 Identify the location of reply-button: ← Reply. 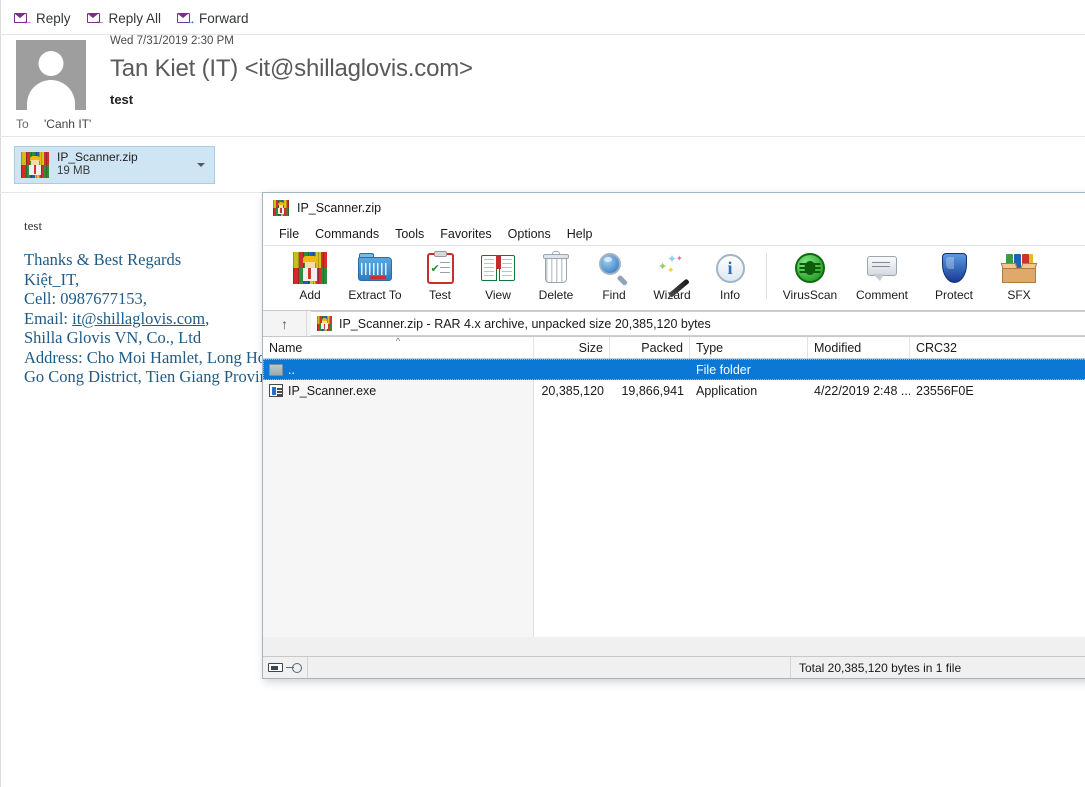
(42, 19).